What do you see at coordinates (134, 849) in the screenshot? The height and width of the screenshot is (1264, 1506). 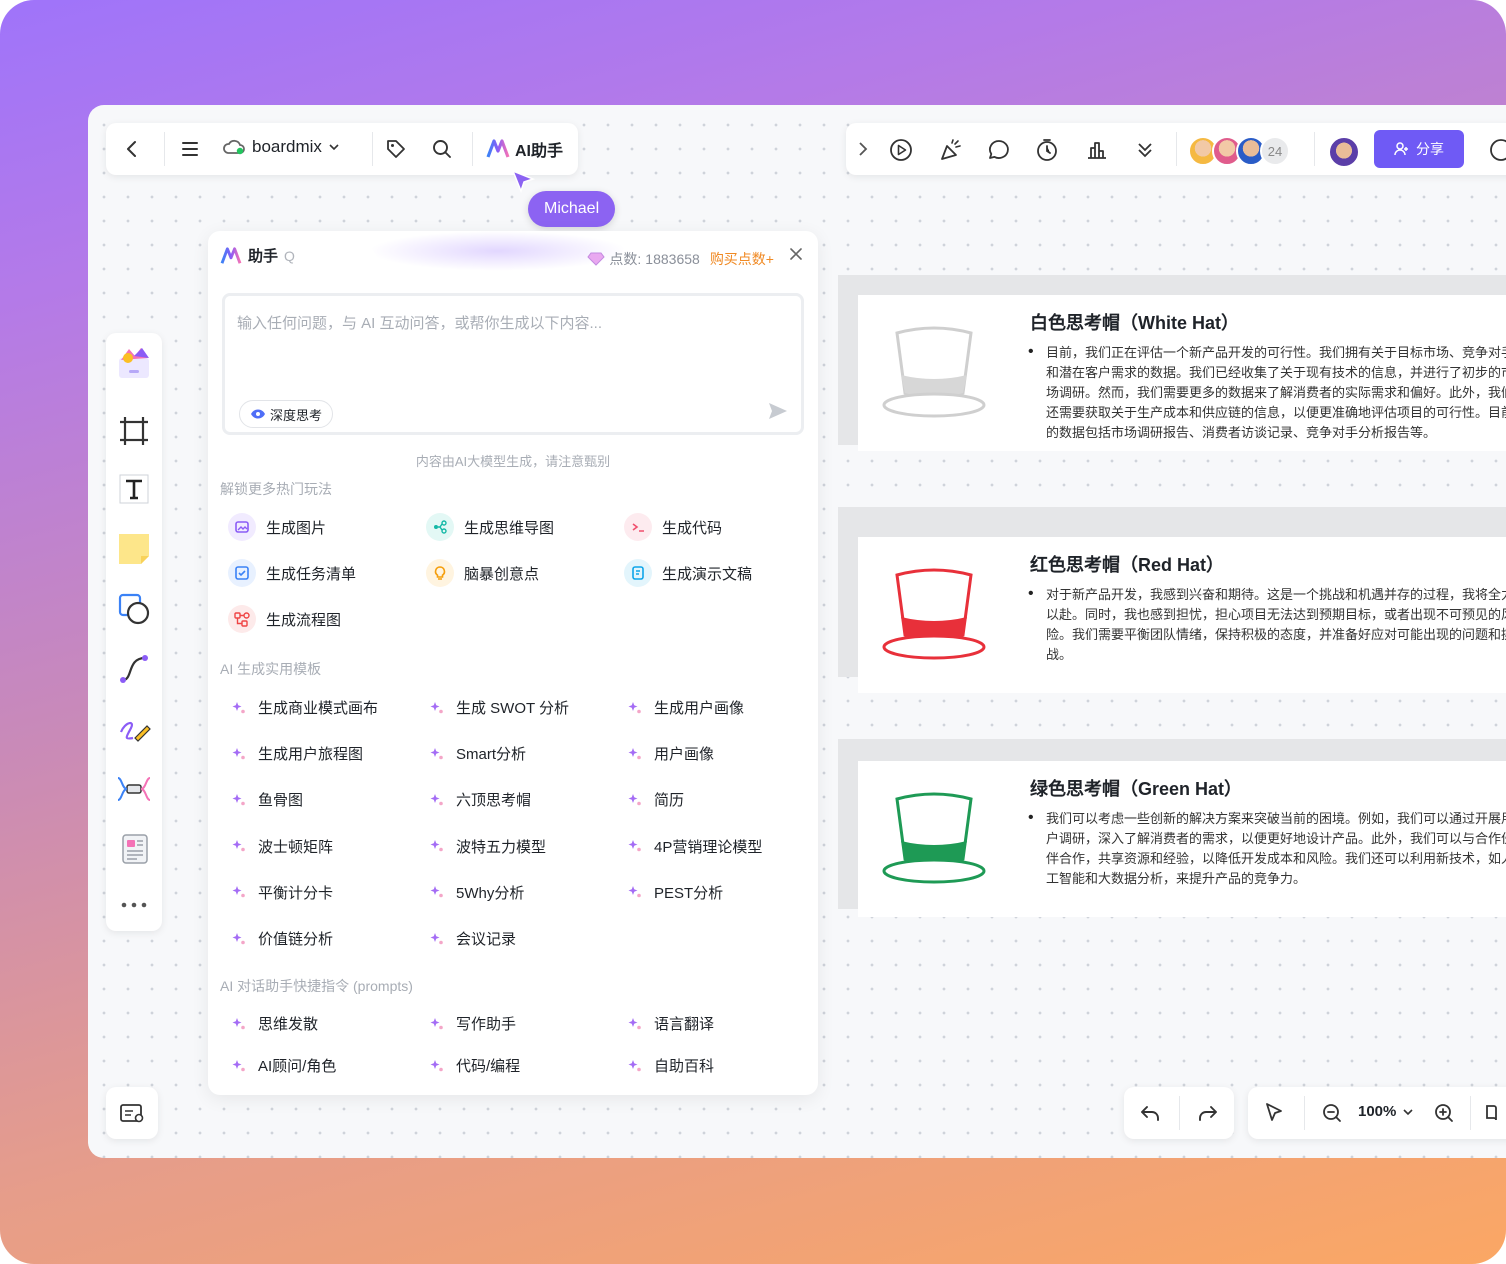 I see `document-tool` at bounding box center [134, 849].